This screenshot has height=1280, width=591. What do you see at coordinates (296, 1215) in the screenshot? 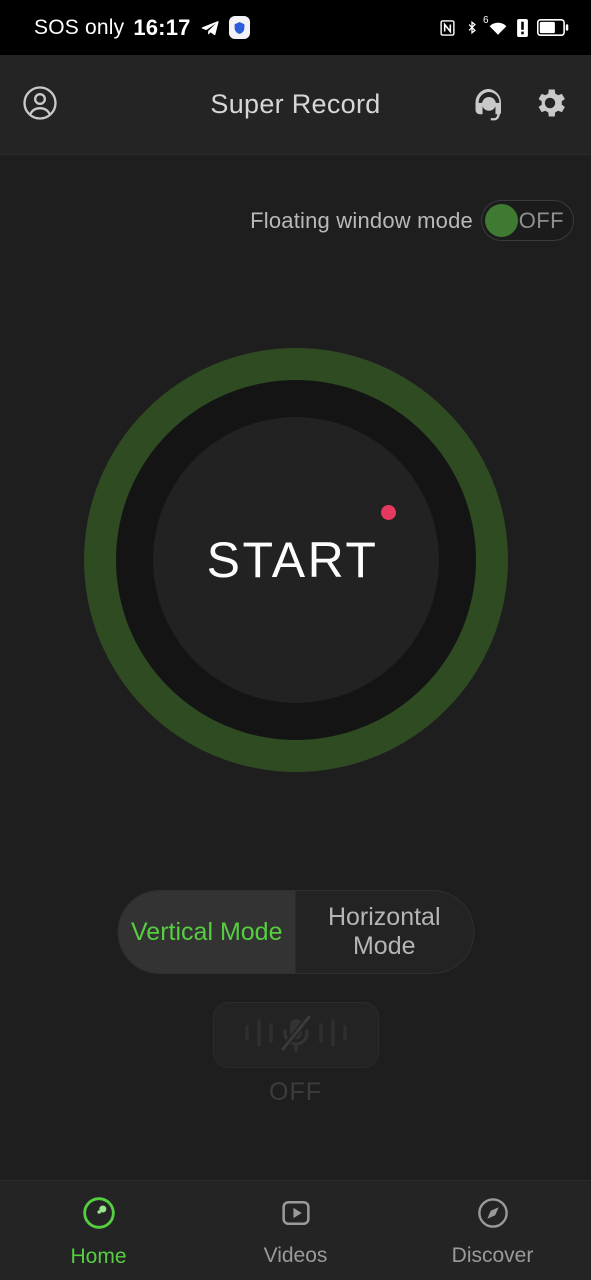
I see `play-box-icon` at bounding box center [296, 1215].